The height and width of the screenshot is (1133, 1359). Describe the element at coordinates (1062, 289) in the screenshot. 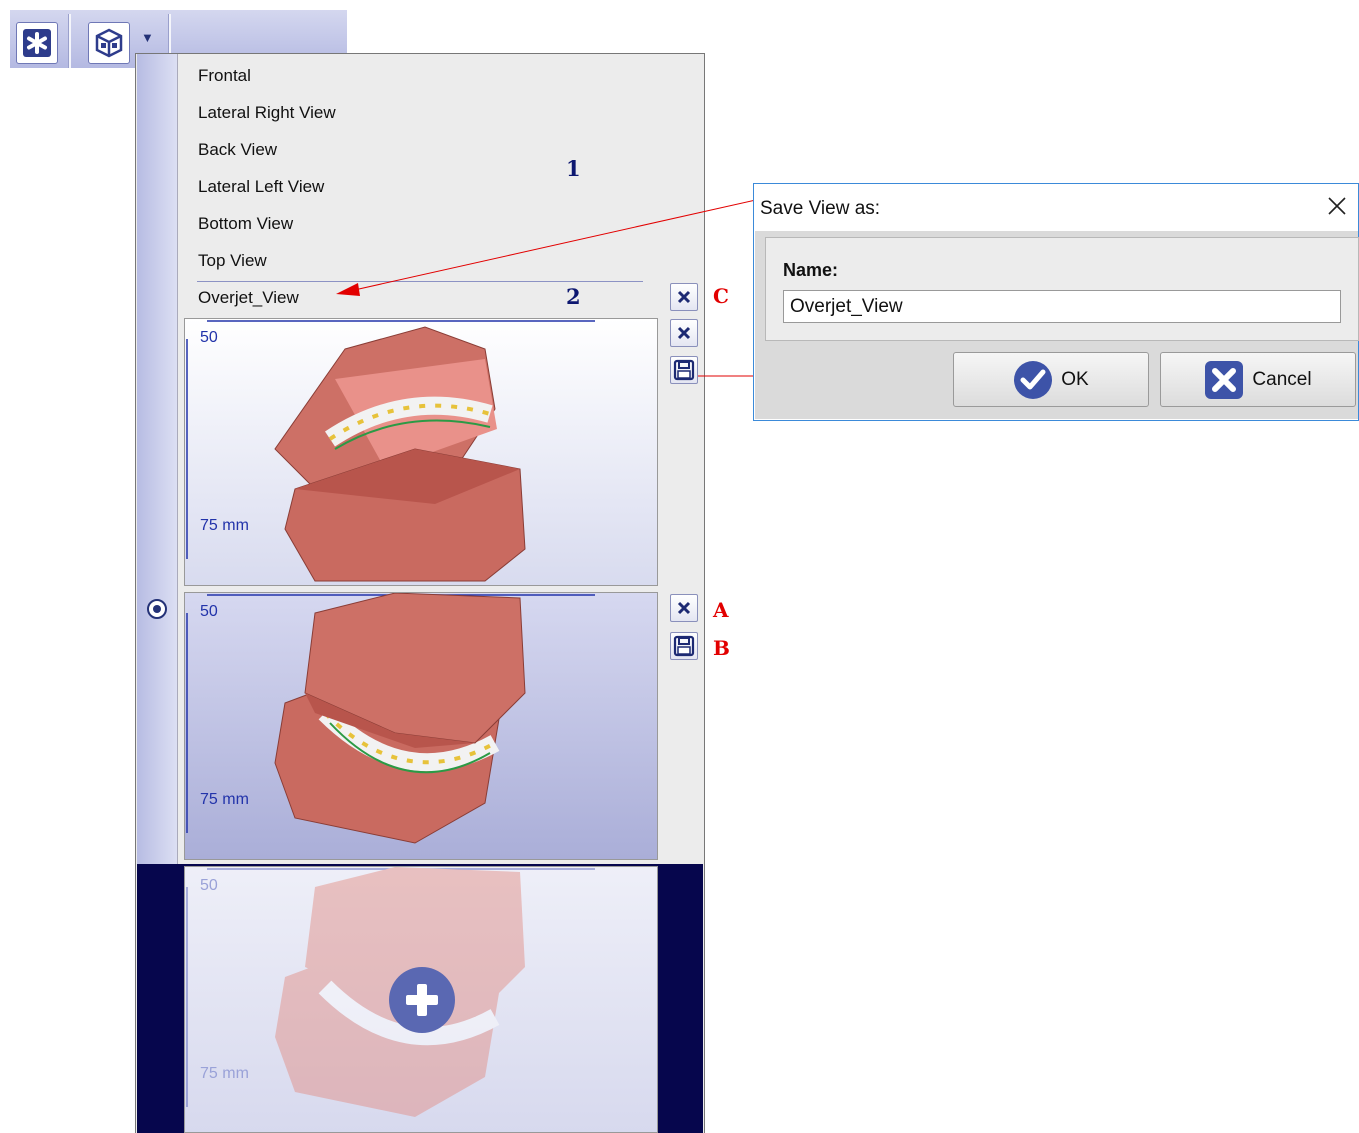

I see `name-group: Name:` at that location.